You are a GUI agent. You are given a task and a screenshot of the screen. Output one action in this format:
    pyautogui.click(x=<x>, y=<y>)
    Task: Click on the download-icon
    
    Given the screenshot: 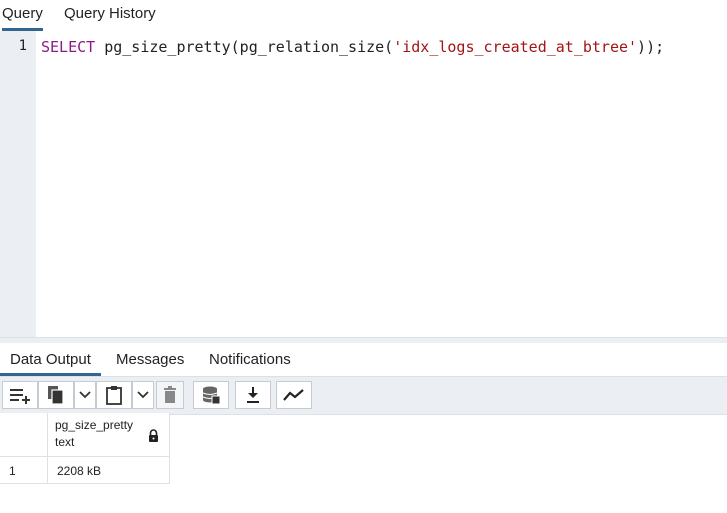 What is the action you would take?
    pyautogui.click(x=253, y=395)
    